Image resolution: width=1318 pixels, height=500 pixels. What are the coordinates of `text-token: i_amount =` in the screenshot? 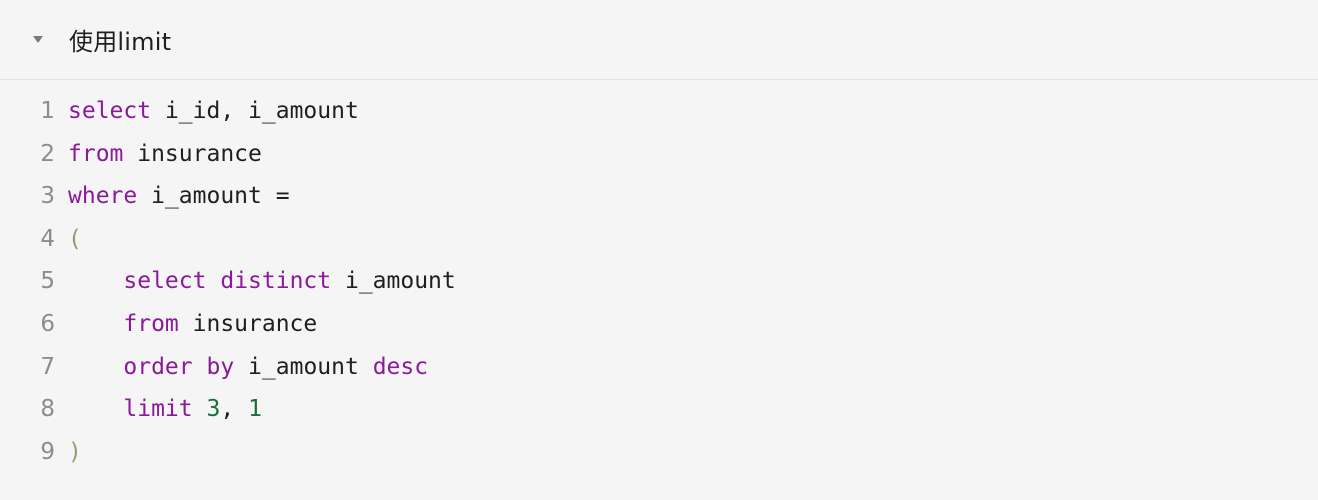 It's located at (213, 196).